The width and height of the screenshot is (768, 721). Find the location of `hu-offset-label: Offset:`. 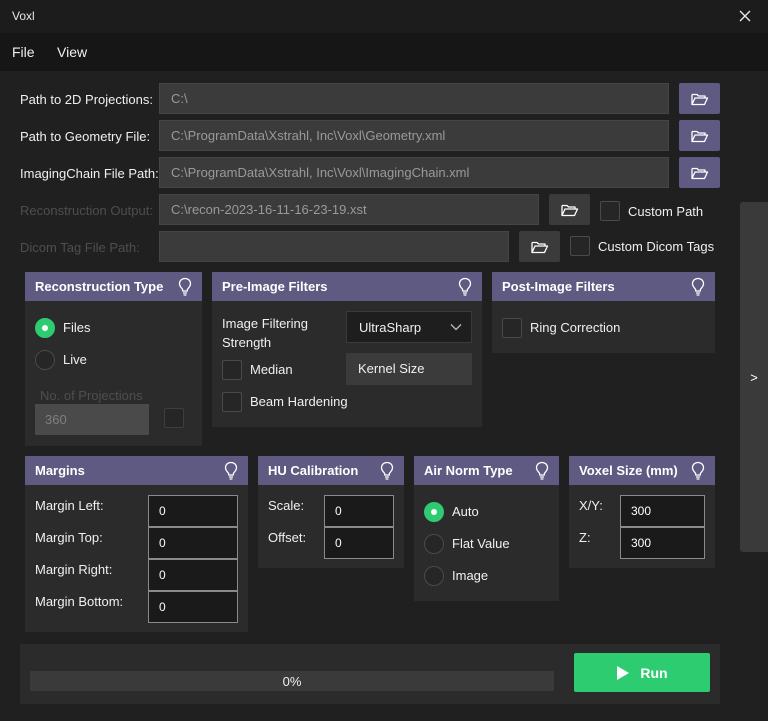

hu-offset-label: Offset: is located at coordinates (287, 537).